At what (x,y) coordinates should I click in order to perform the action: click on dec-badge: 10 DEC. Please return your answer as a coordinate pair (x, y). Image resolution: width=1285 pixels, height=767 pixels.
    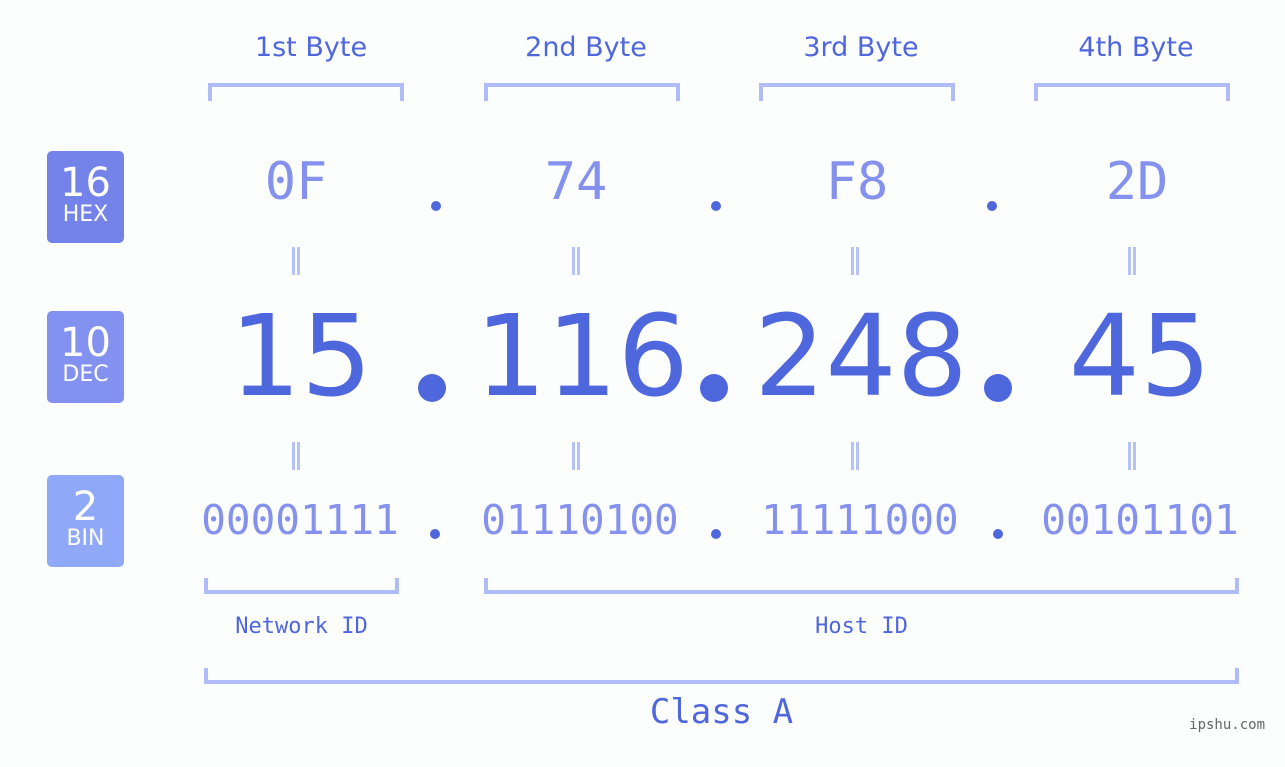
    Looking at the image, I should click on (85, 357).